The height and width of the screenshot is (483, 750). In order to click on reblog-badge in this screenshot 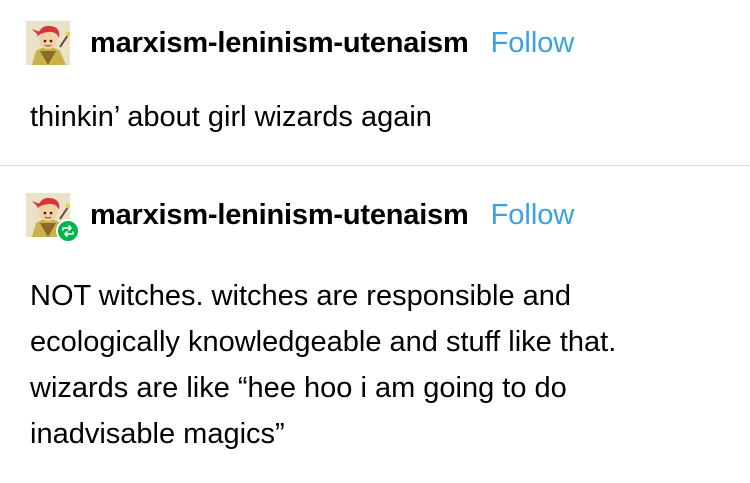, I will do `click(68, 231)`.